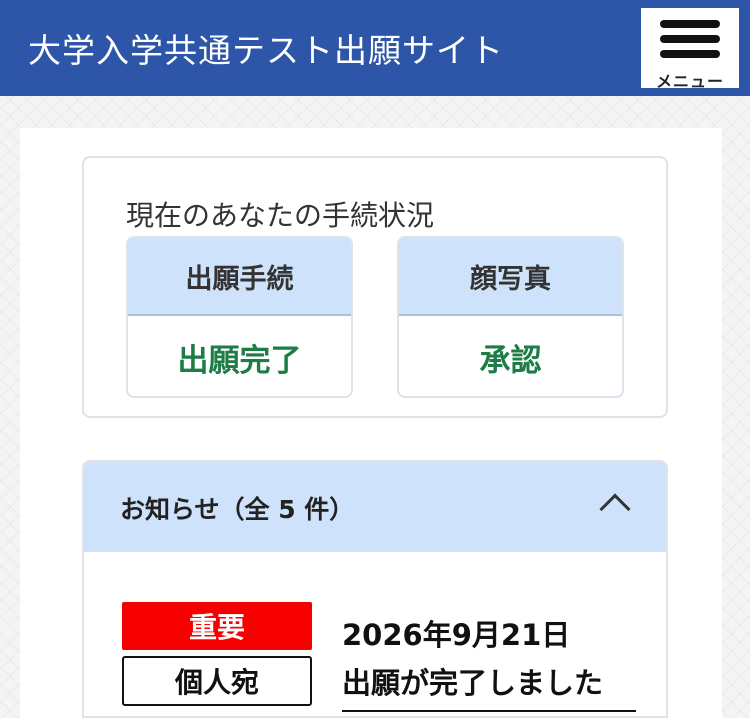 The height and width of the screenshot is (718, 750). What do you see at coordinates (510, 317) in the screenshot?
I see `status-box-photo: 顔写真 承認` at bounding box center [510, 317].